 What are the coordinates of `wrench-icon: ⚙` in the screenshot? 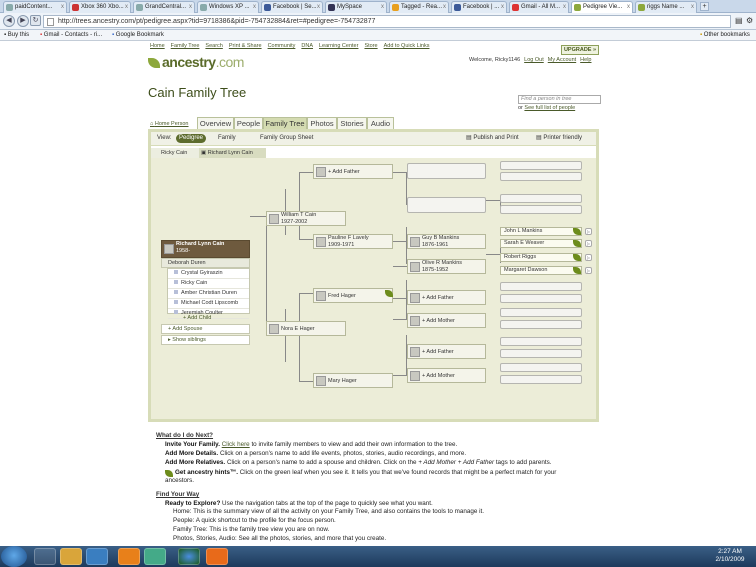 It's located at (750, 21).